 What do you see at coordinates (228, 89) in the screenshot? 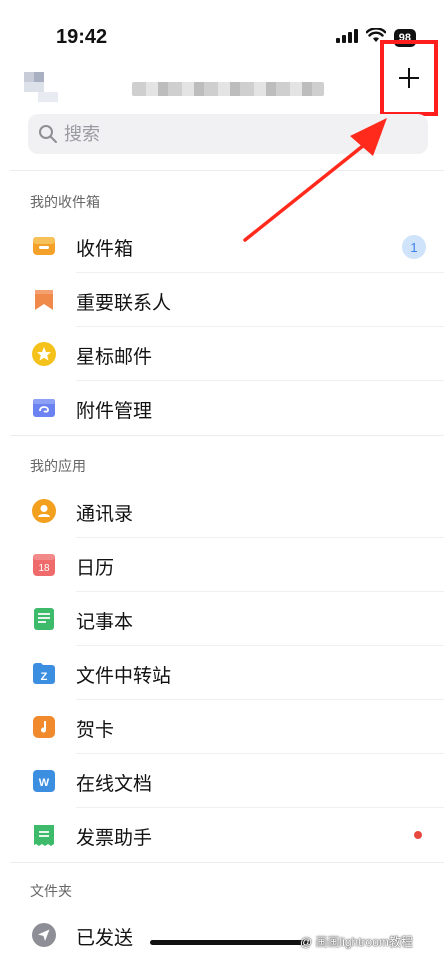
I see `account-name-blurred` at bounding box center [228, 89].